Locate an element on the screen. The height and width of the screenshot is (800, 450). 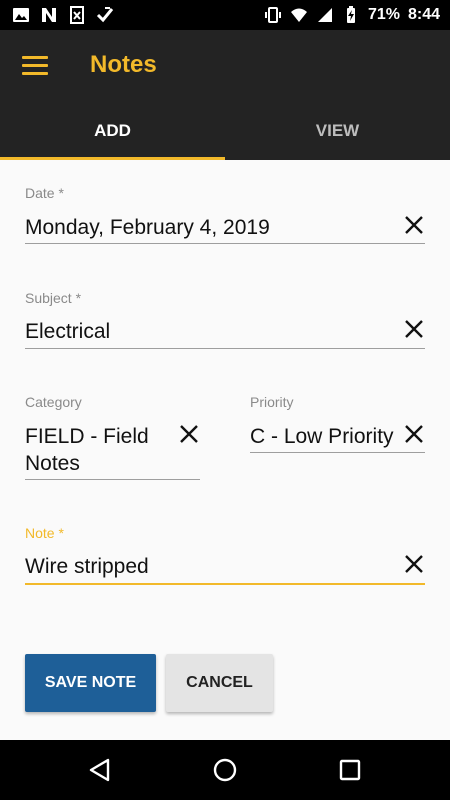
tab-add: ADD is located at coordinates (112, 131).